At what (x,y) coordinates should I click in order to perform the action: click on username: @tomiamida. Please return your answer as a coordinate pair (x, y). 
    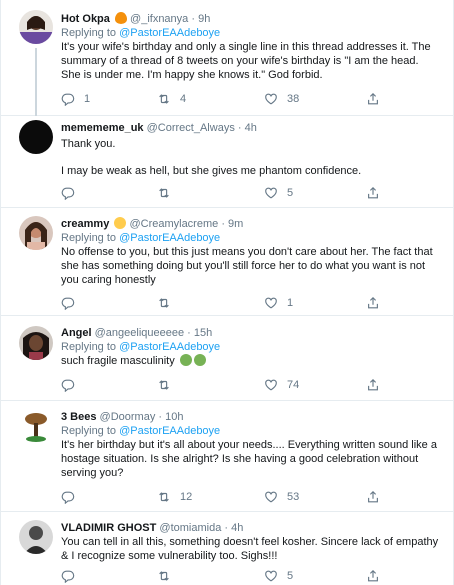
    Looking at the image, I should click on (190, 528).